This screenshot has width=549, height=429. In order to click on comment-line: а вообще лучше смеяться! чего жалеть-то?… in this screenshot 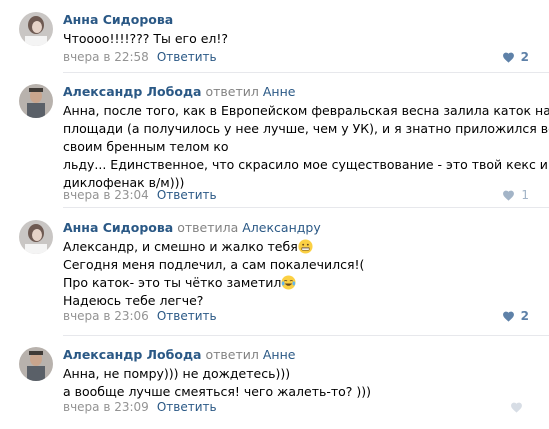, I will do `click(217, 391)`.